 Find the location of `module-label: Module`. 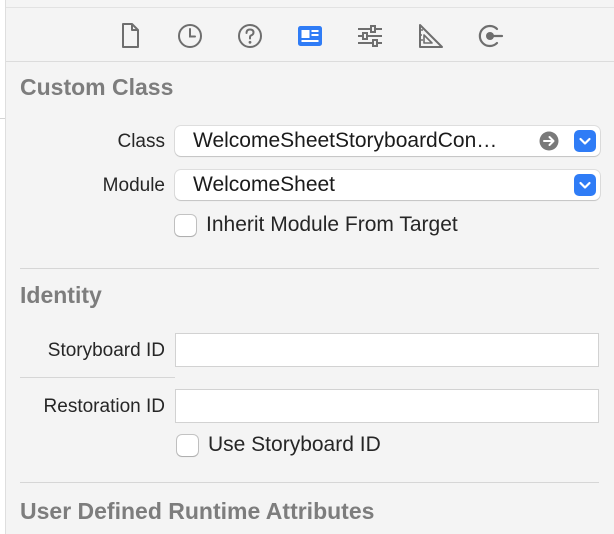

module-label: Module is located at coordinates (133, 185).